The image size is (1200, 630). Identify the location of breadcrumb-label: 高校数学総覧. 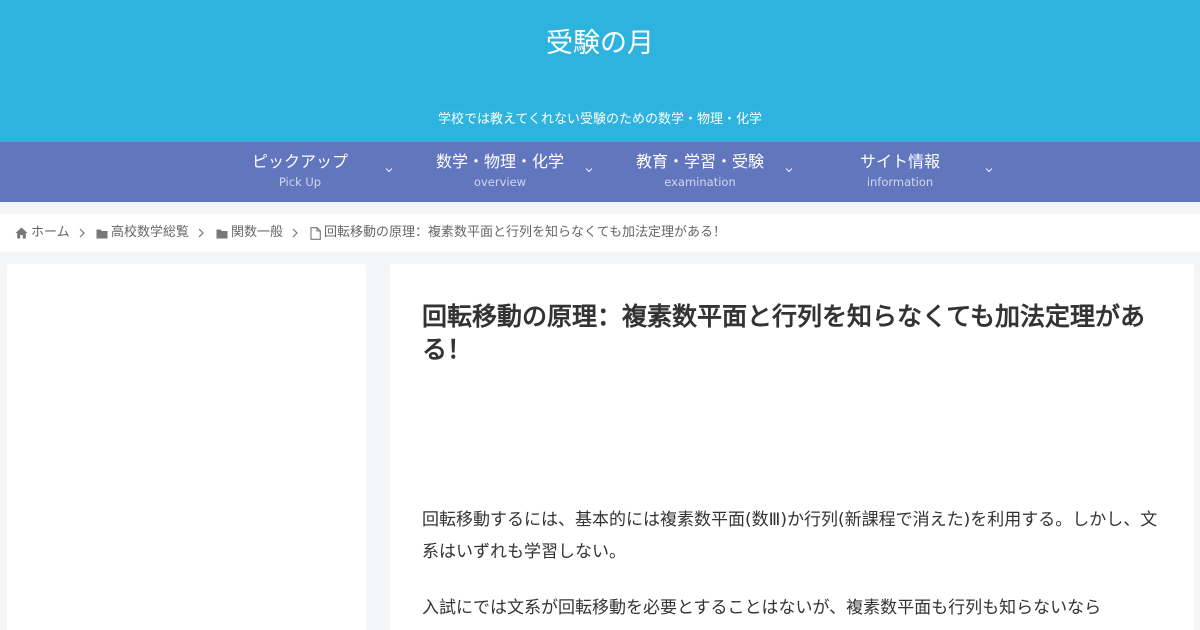
(150, 232).